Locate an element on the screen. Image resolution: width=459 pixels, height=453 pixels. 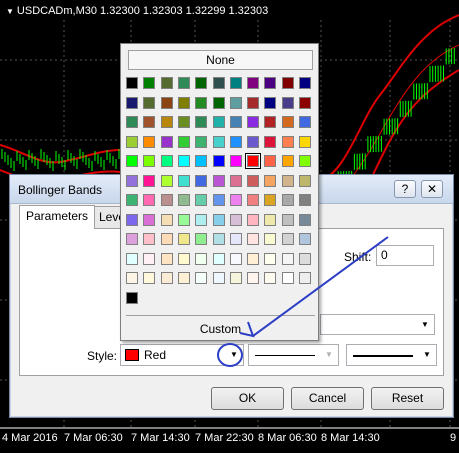
line-width-select: ▼ is located at coordinates (391, 355).